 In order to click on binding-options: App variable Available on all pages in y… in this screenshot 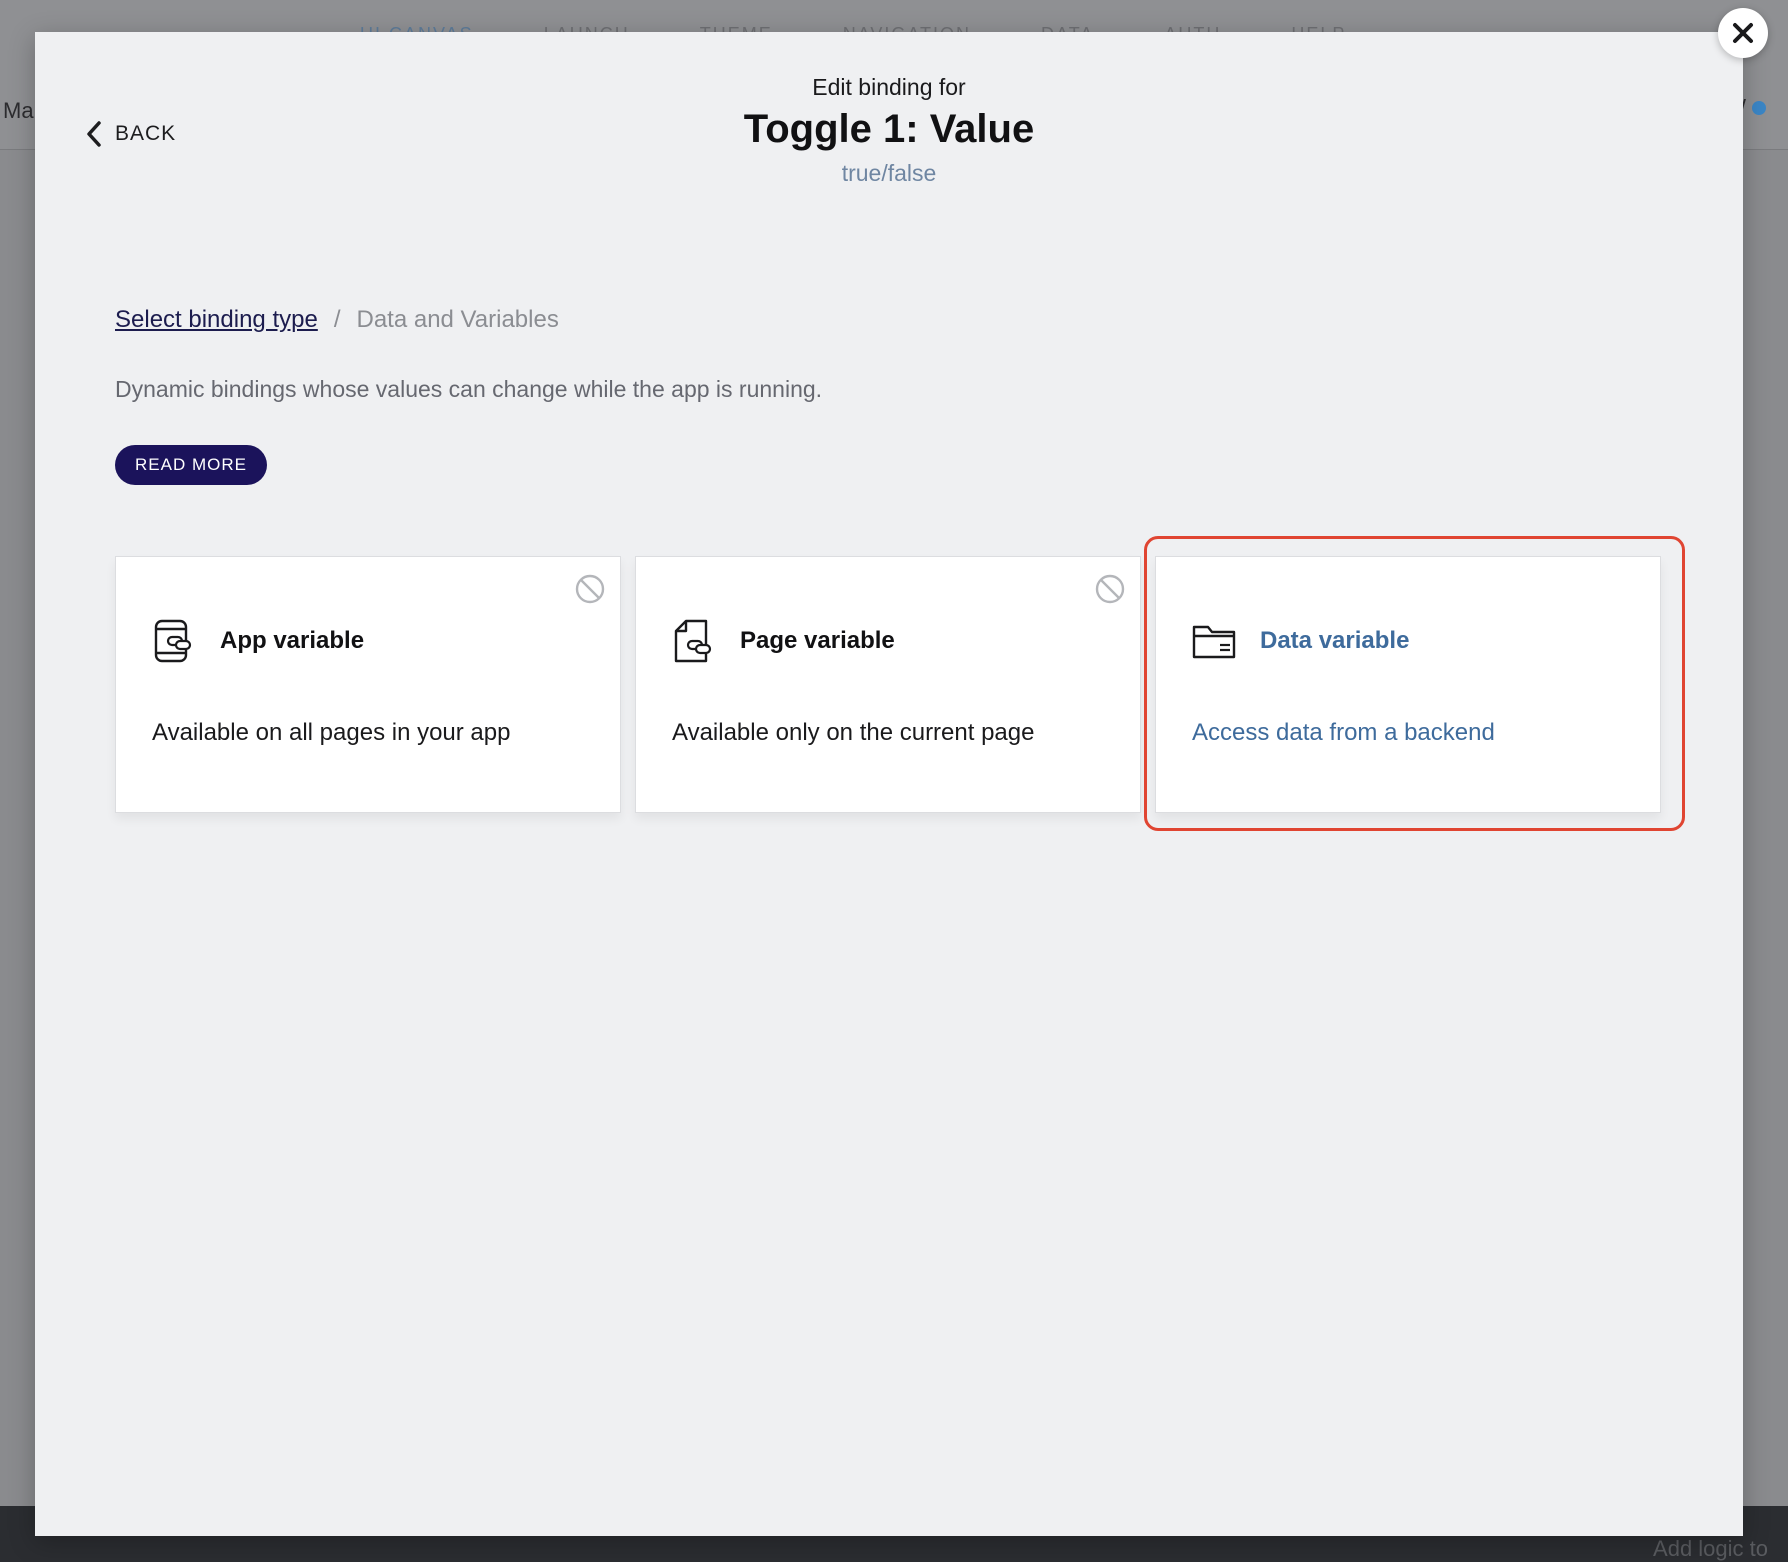, I will do `click(888, 684)`.